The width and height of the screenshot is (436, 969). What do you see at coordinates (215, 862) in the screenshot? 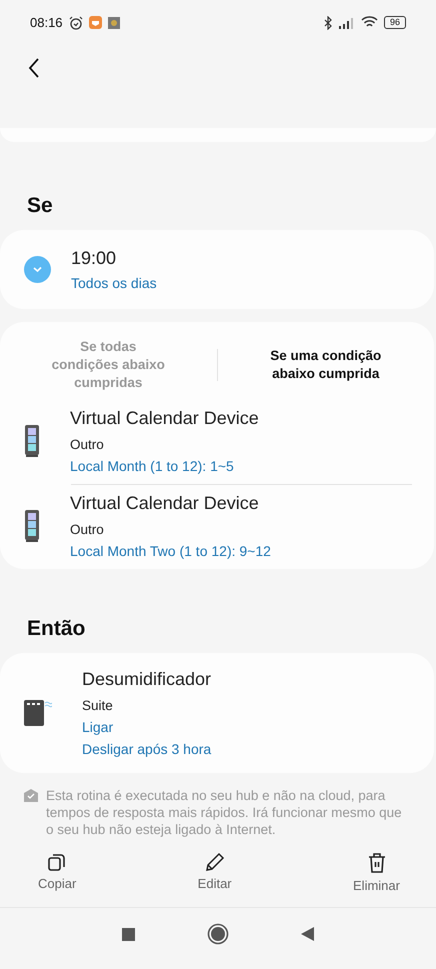
I see `pencil-icon` at bounding box center [215, 862].